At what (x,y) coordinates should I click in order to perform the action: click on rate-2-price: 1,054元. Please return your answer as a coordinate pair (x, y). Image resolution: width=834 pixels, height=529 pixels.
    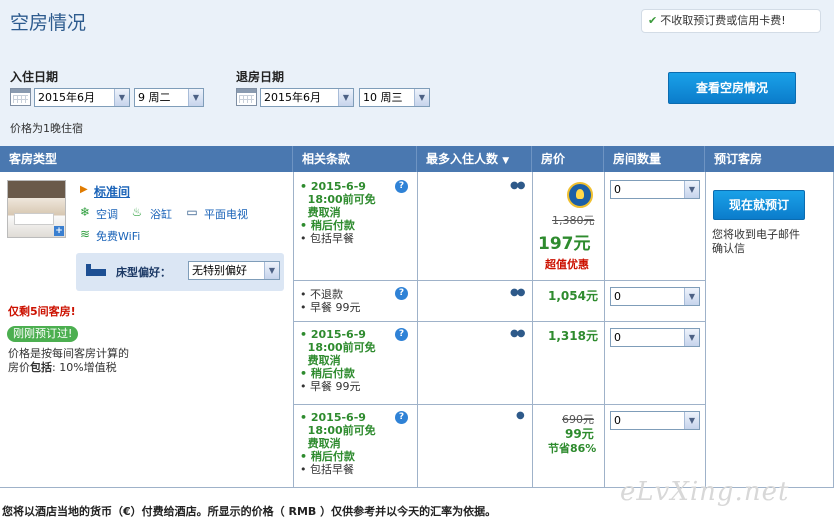
    Looking at the image, I should click on (573, 296).